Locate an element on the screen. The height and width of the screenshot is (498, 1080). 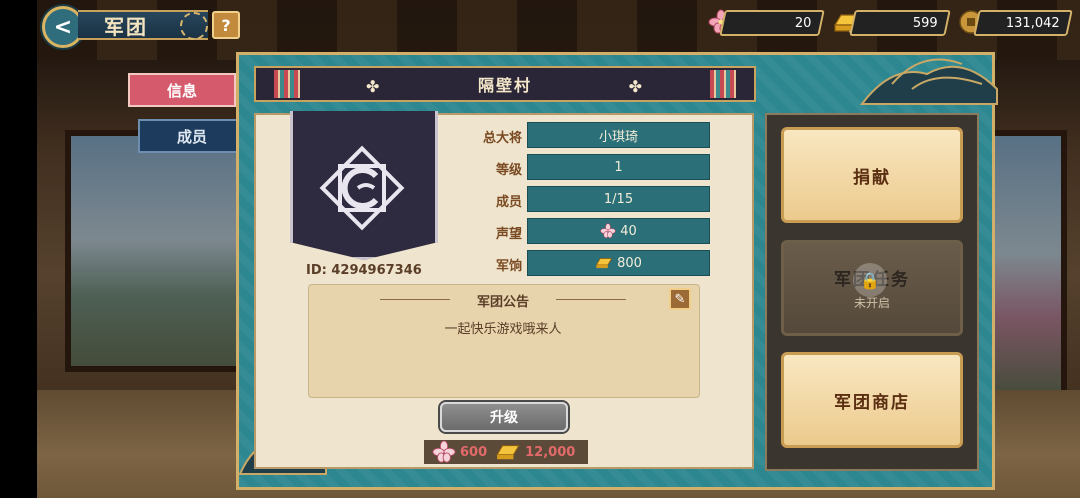
help-icon: ? is located at coordinates (226, 25).